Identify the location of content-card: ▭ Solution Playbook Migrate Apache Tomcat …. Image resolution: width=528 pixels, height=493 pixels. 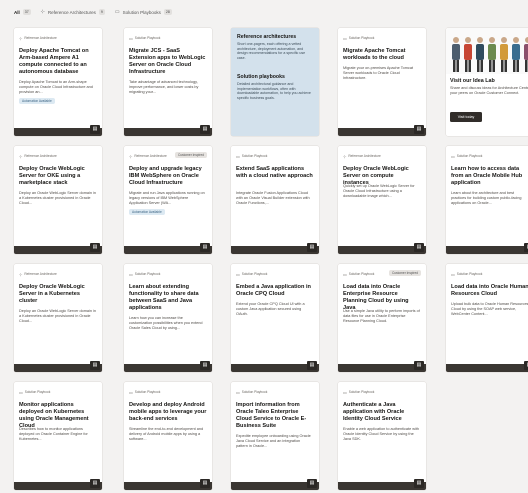
(382, 82).